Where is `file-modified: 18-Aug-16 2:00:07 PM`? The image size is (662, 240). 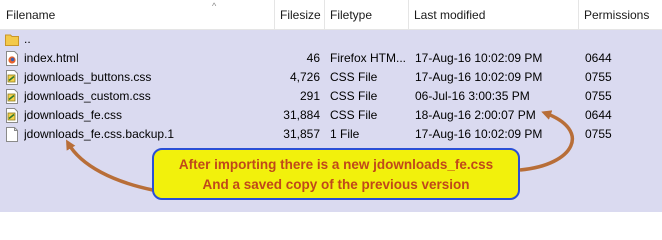
file-modified: 18-Aug-16 2:00:07 PM is located at coordinates (475, 115).